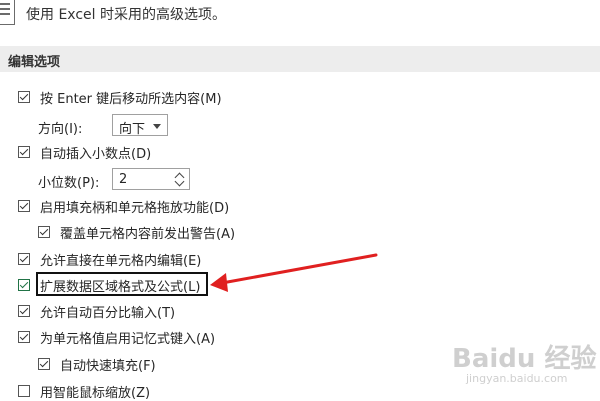 The width and height of the screenshot is (600, 401). What do you see at coordinates (517, 378) in the screenshot?
I see `watermark-url: jingyan.baidu.com` at bounding box center [517, 378].